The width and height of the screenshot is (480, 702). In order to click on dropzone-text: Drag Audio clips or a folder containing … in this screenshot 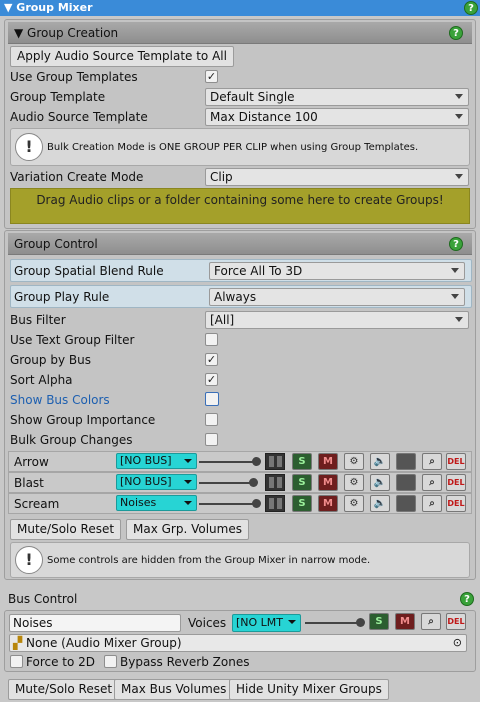, I will do `click(240, 200)`.